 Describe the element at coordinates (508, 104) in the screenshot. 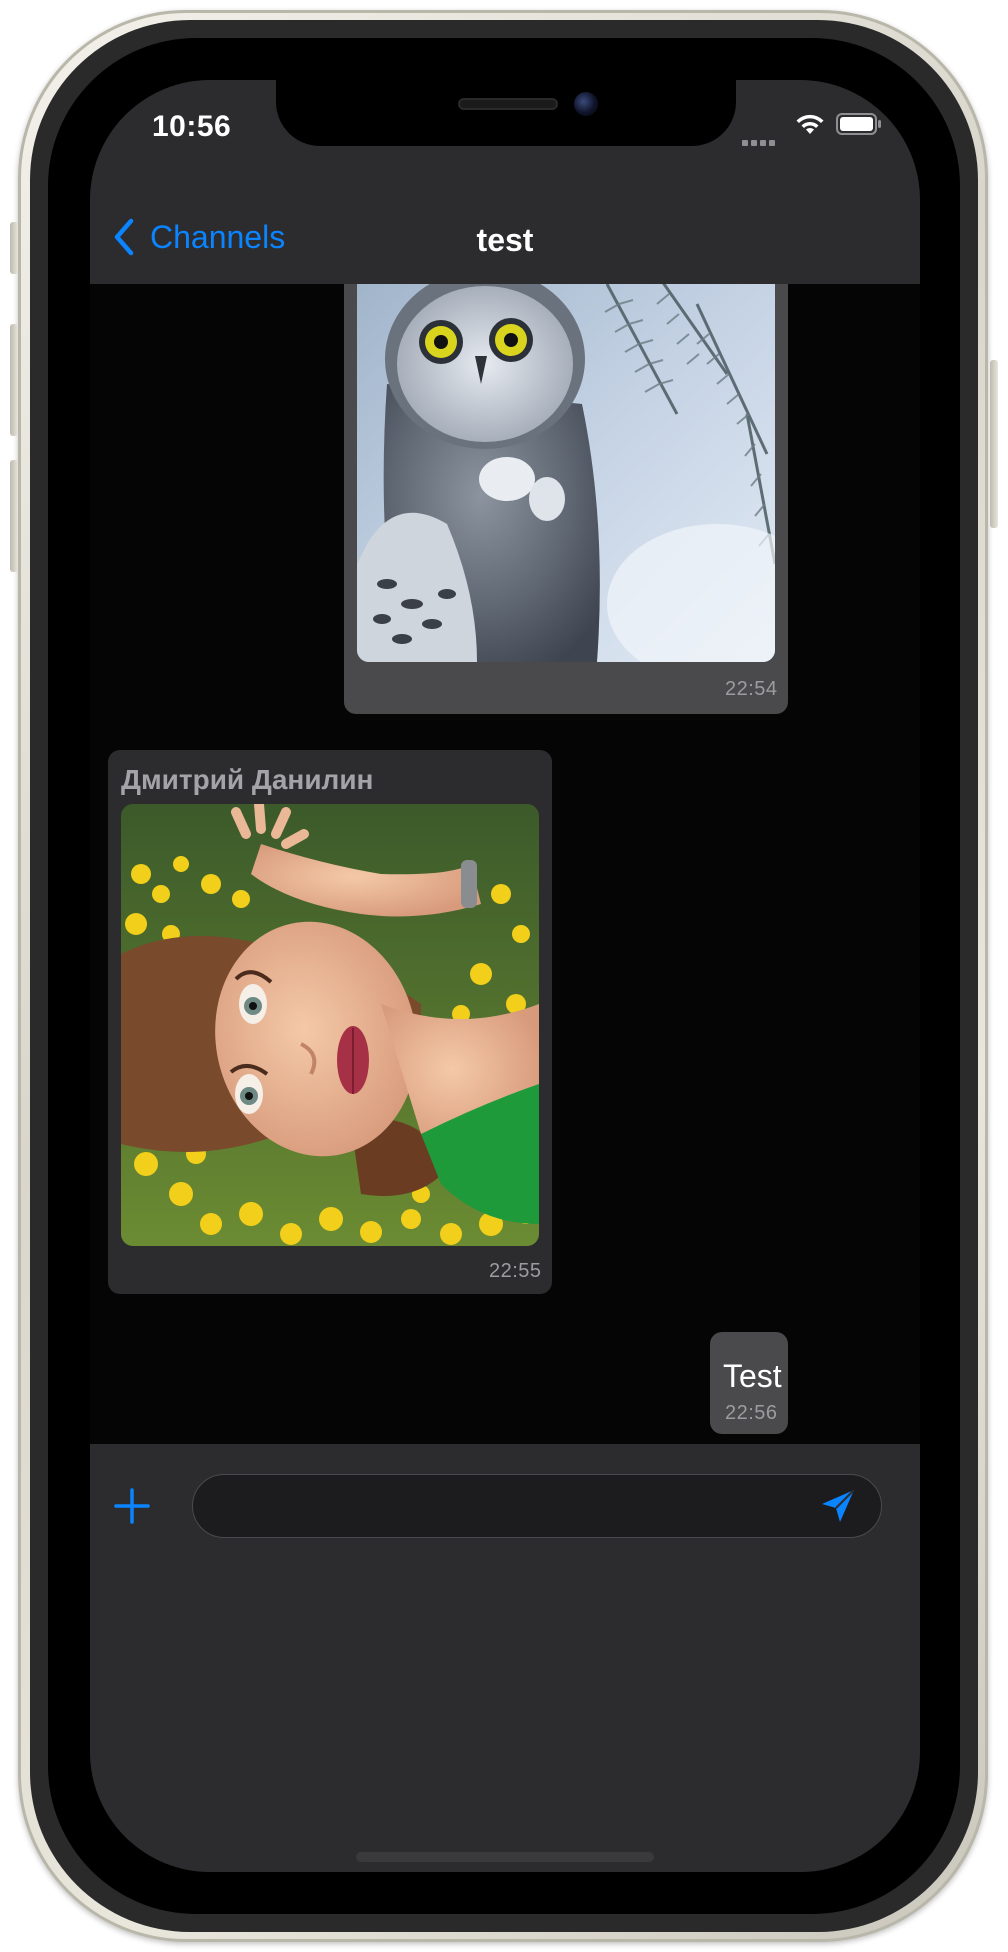

I see `earpiece-speaker` at that location.